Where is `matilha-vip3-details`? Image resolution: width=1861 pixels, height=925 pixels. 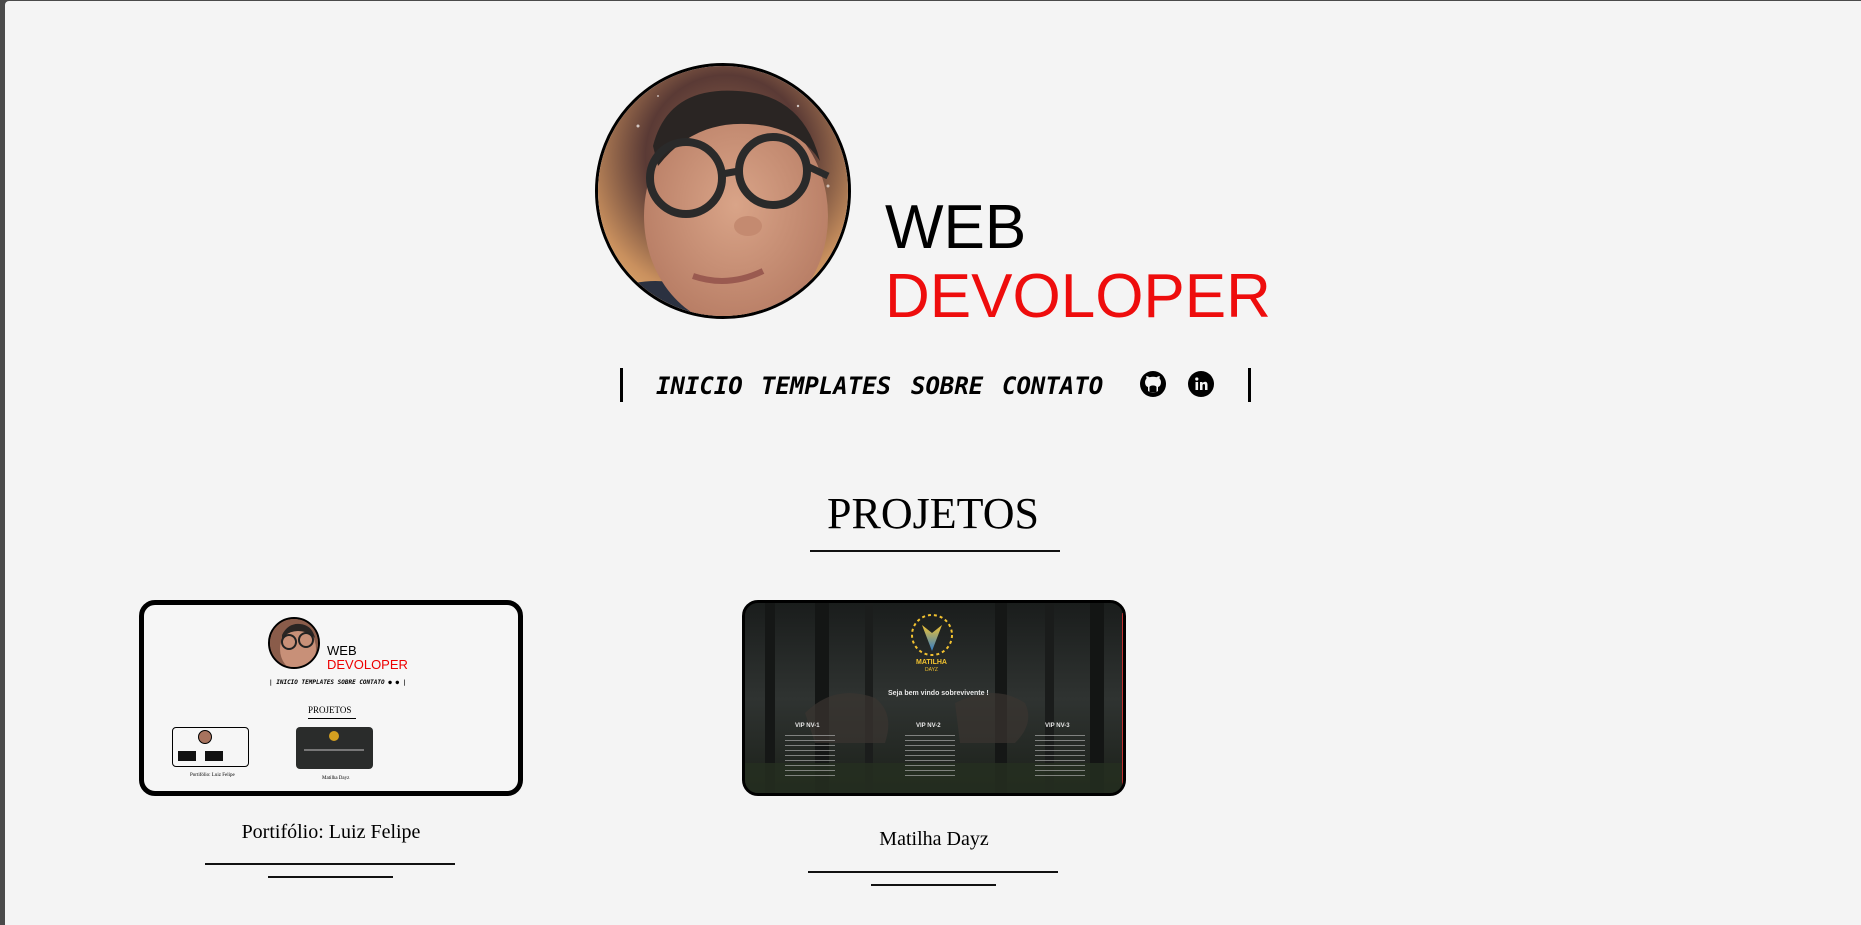
matilha-vip3-details is located at coordinates (1060, 756).